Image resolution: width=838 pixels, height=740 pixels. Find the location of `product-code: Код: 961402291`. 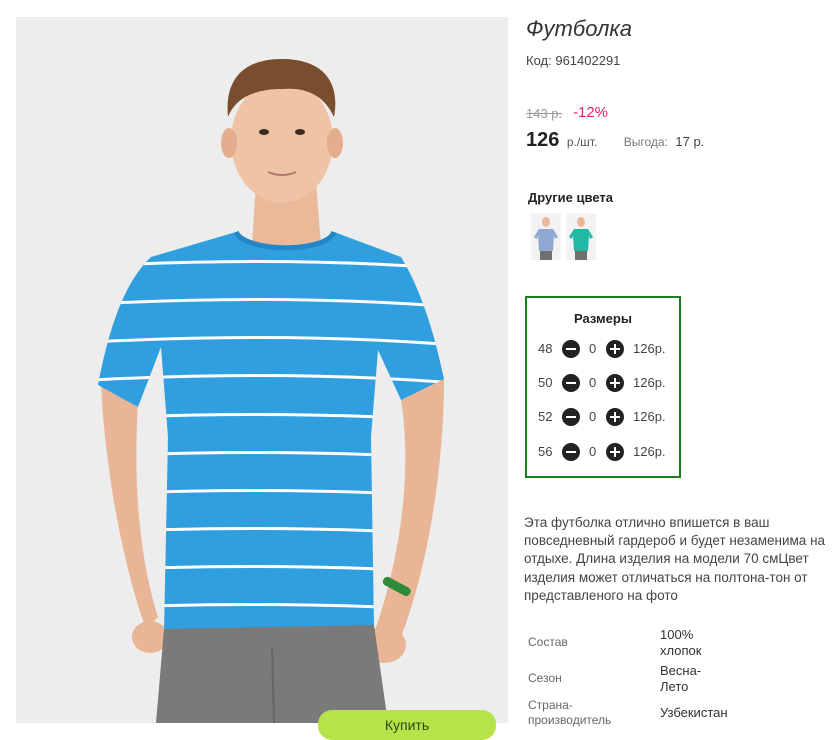

product-code: Код: 961402291 is located at coordinates (573, 60).